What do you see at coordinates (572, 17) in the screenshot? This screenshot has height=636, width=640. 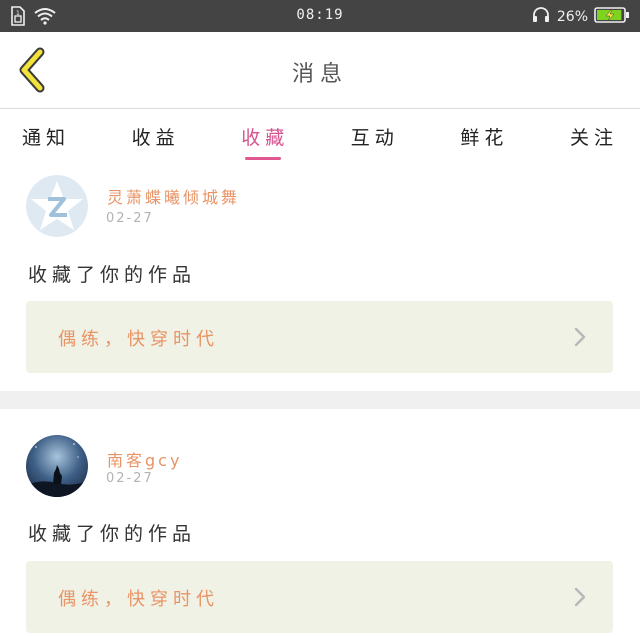 I see `battery-percent: 26%` at bounding box center [572, 17].